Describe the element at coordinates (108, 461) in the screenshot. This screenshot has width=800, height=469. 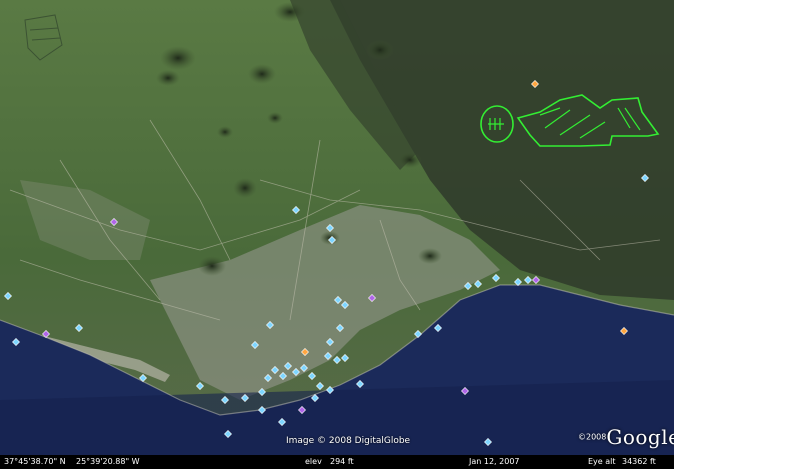
I see `longitude-readout: 25°39'20.88" W` at that location.